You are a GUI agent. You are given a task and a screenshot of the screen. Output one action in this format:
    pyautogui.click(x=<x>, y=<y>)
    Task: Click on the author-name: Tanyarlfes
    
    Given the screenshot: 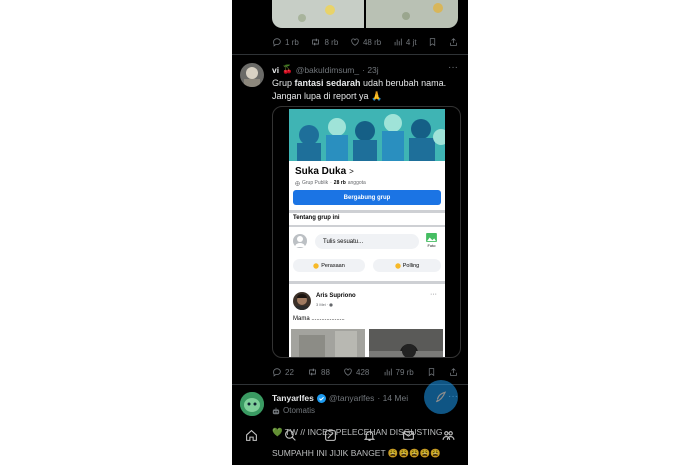 What is the action you would take?
    pyautogui.click(x=293, y=398)
    